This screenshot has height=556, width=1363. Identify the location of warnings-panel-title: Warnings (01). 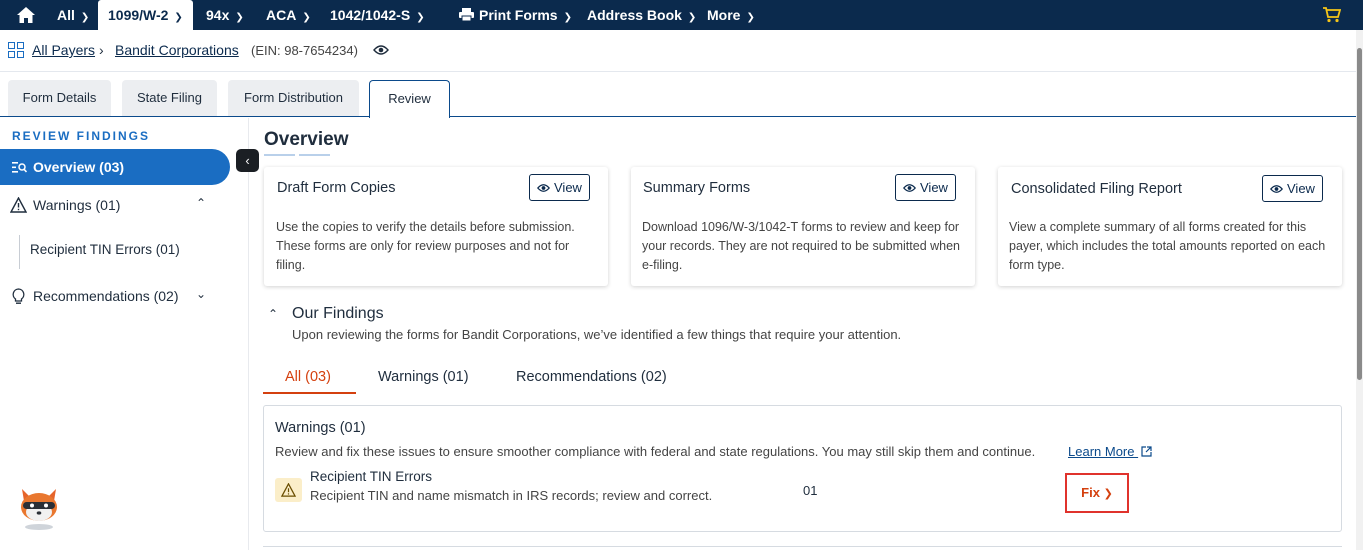
(320, 428).